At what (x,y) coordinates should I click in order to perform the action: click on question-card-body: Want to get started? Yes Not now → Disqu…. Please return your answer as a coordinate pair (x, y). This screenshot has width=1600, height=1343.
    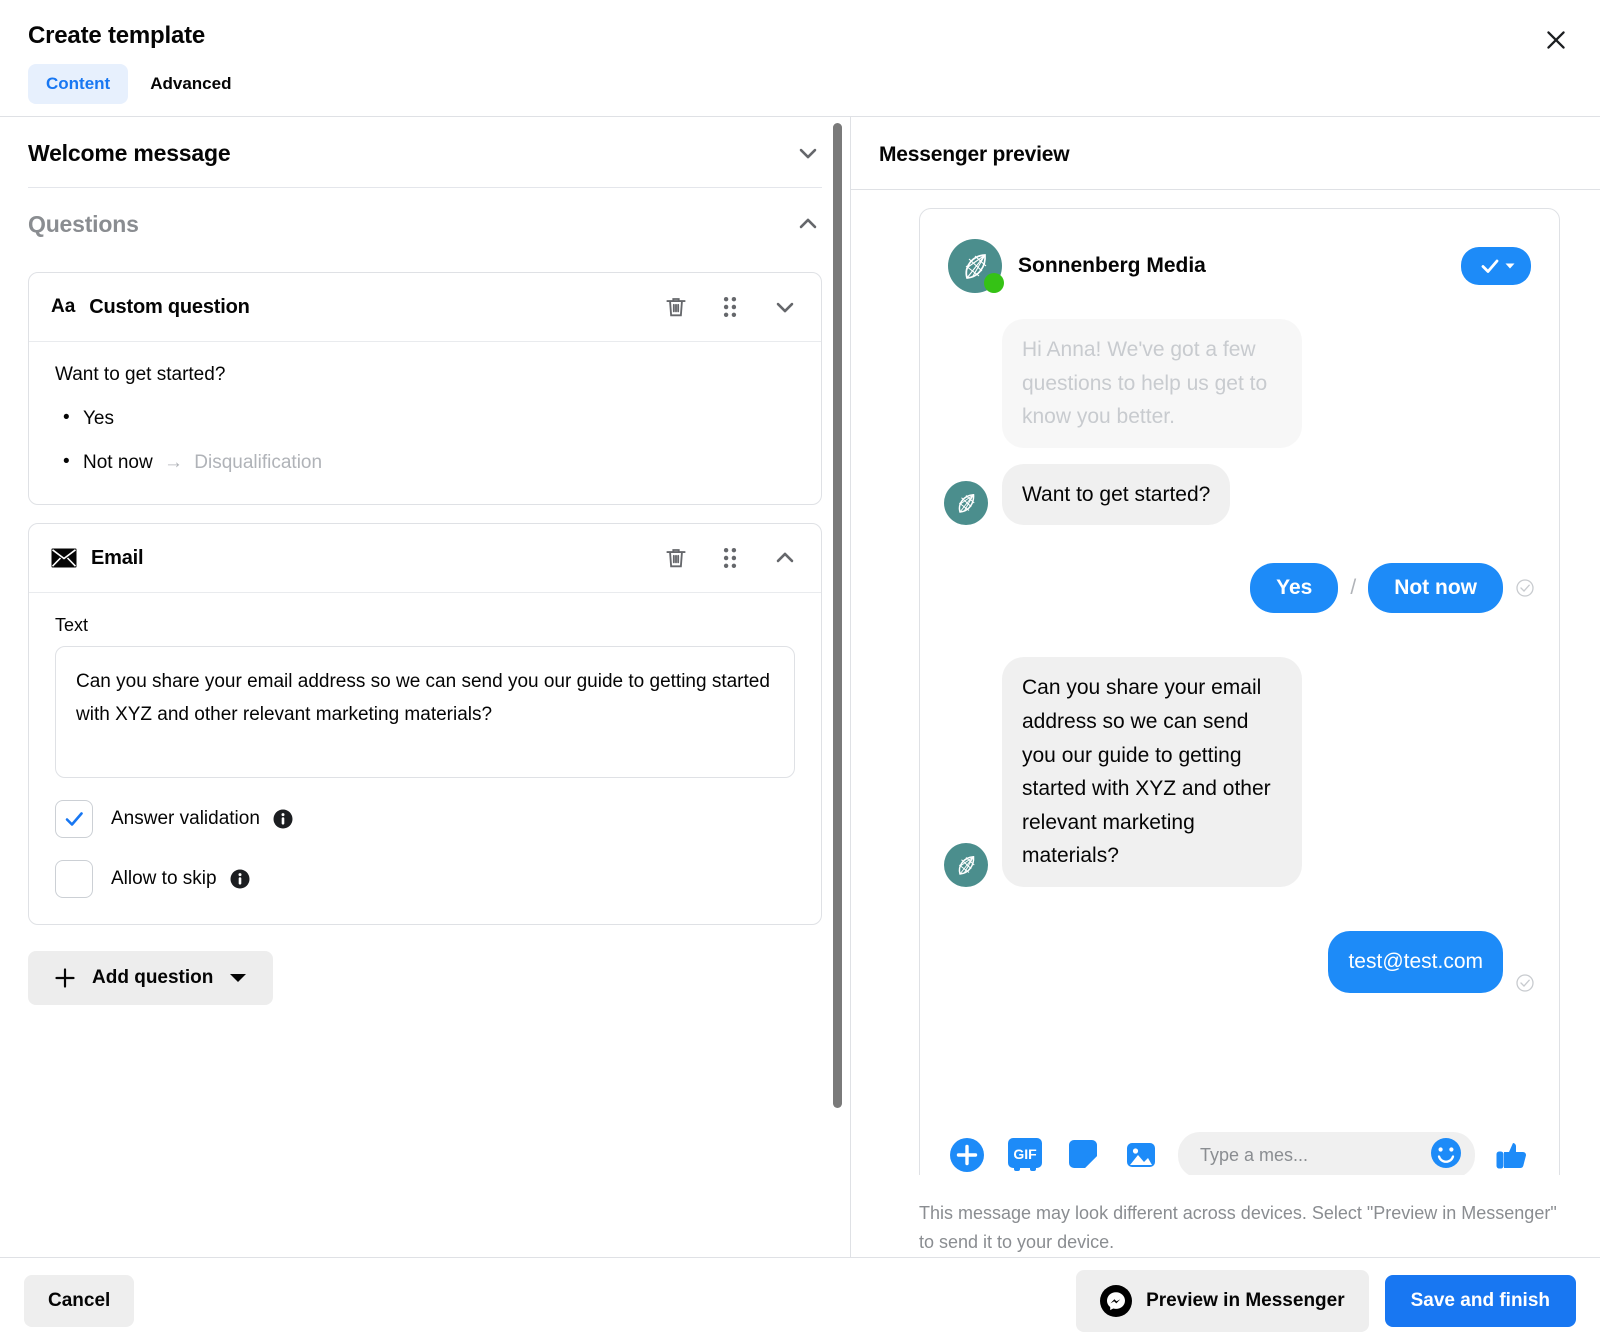
    Looking at the image, I should click on (425, 423).